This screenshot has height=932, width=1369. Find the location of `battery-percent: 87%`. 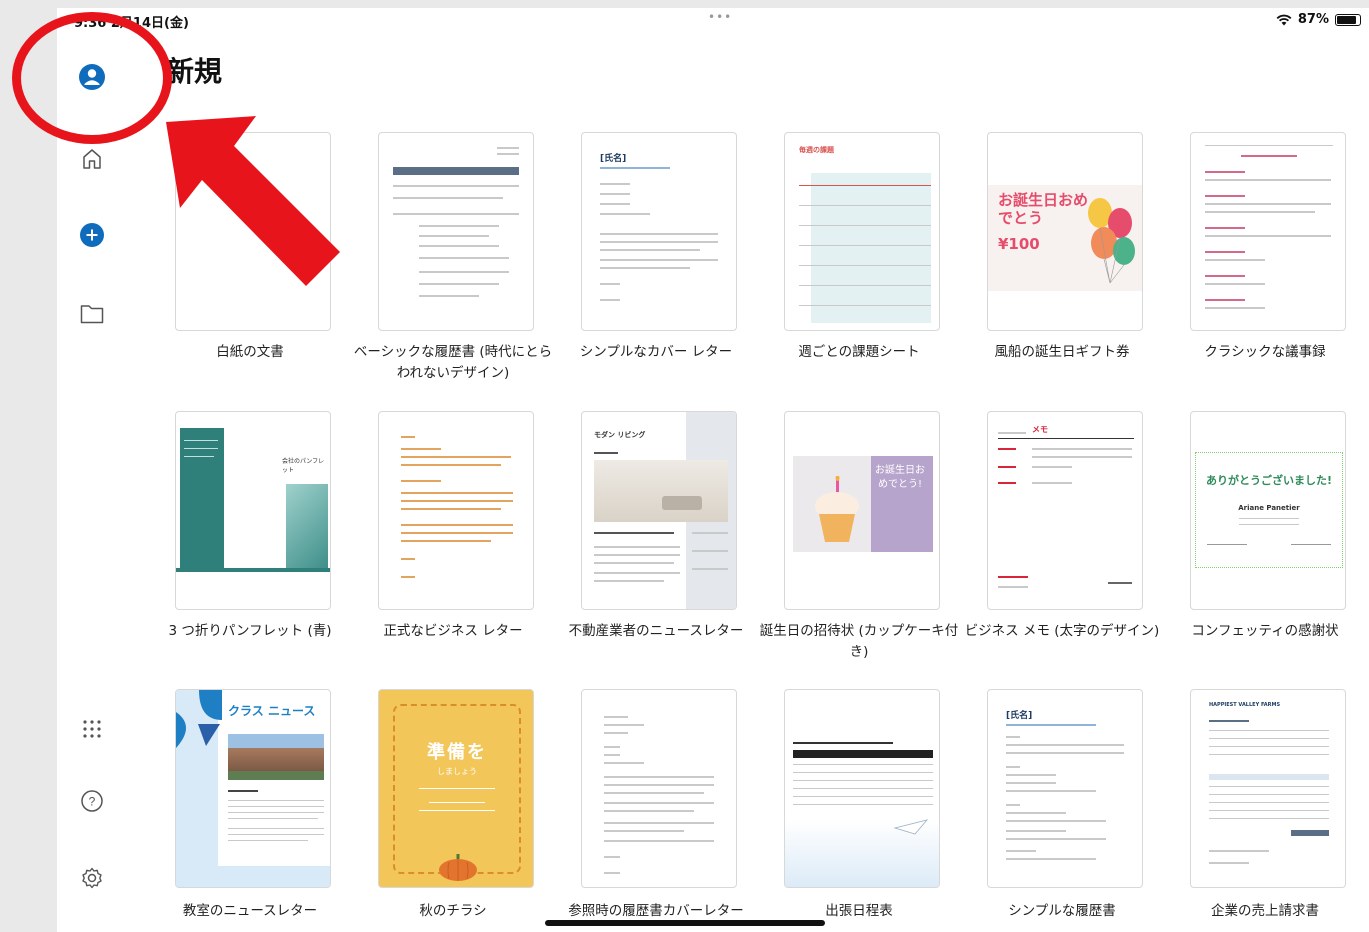

battery-percent: 87% is located at coordinates (1313, 19).